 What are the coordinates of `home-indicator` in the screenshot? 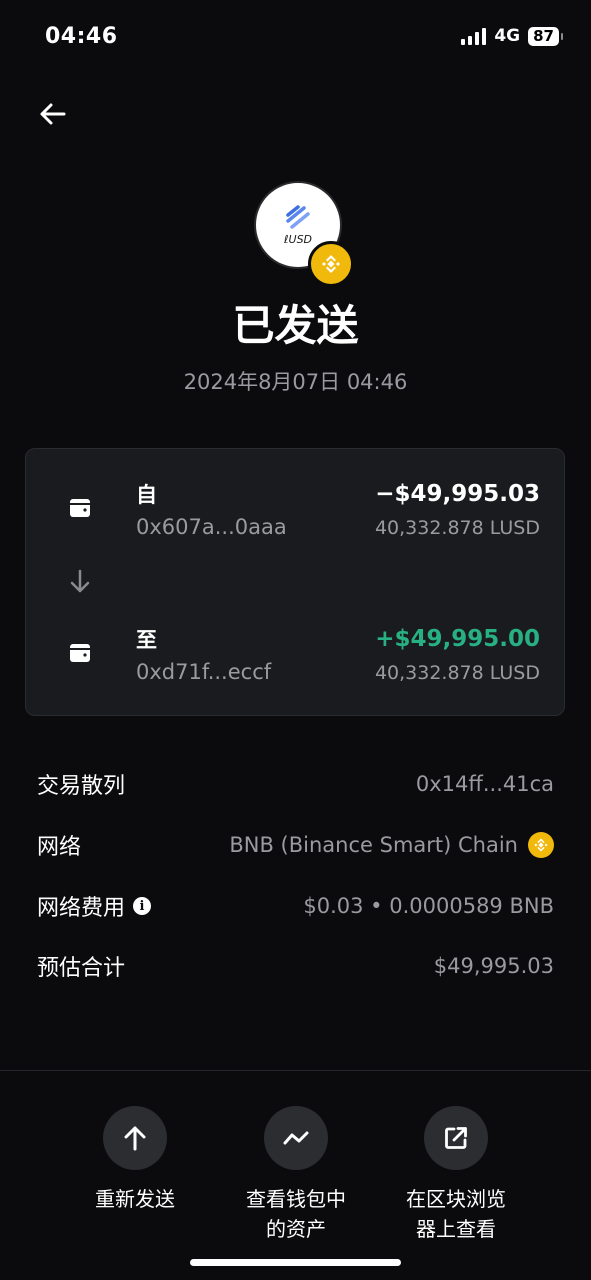 It's located at (295, 1262).